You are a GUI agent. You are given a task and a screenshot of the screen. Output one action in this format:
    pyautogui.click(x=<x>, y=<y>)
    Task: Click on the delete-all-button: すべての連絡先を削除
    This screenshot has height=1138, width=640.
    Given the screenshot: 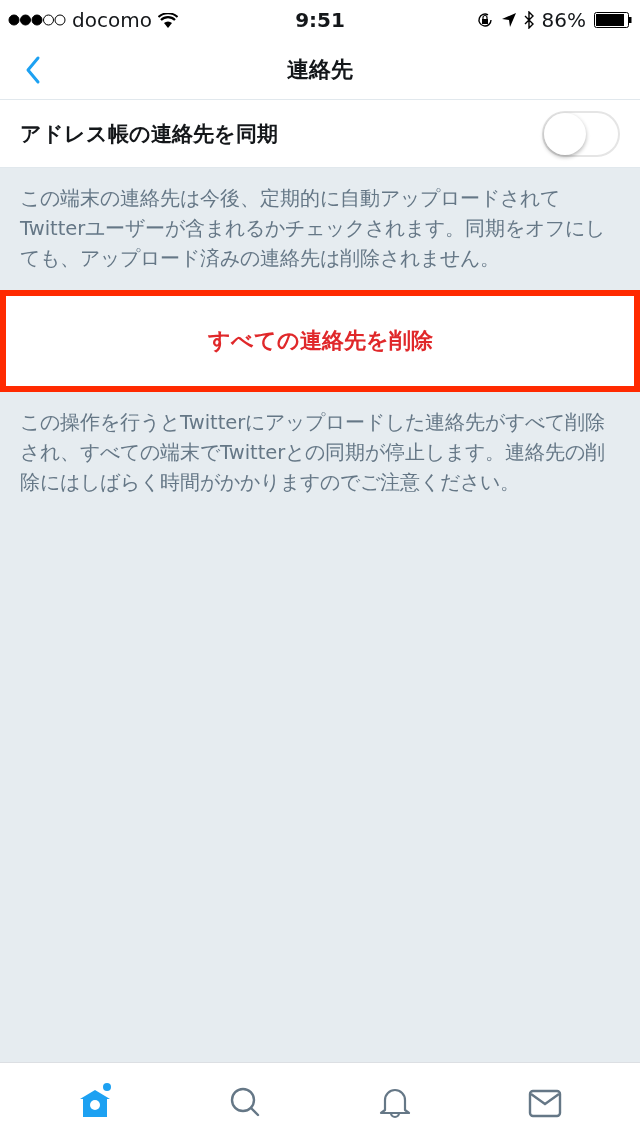 What is the action you would take?
    pyautogui.click(x=320, y=341)
    